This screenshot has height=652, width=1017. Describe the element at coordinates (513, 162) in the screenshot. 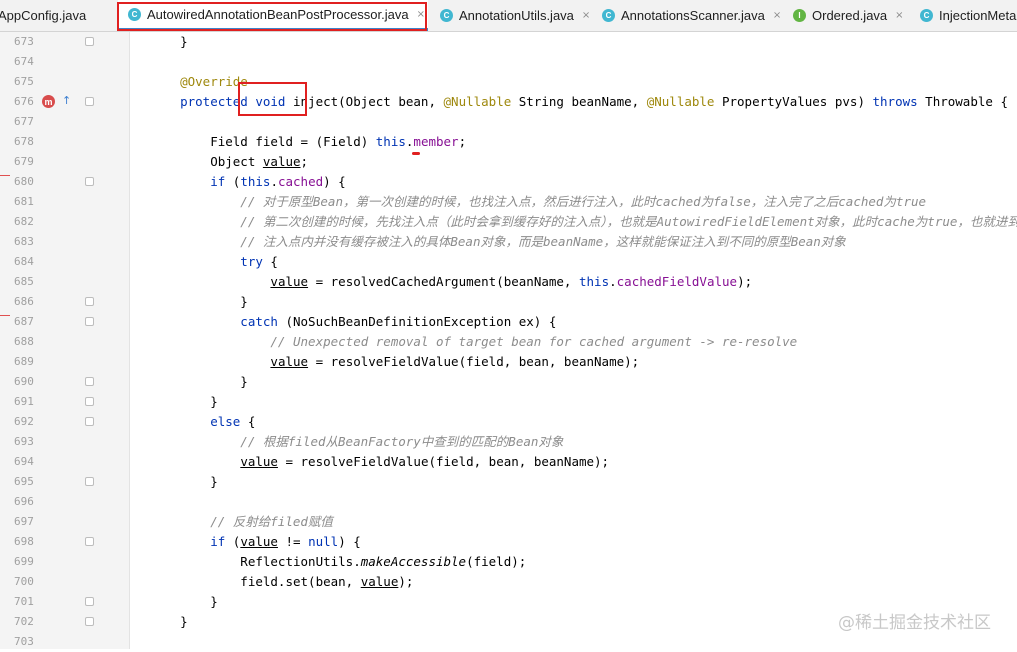

I see `code-line: 679 Object value;` at that location.